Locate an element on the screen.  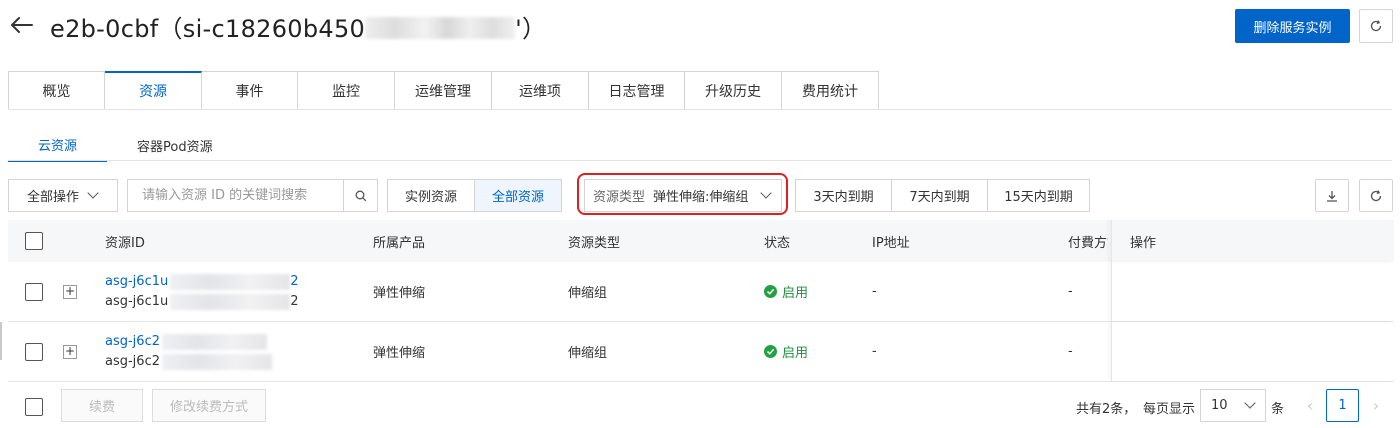
page-title-suffix: '） is located at coordinates (531, 29).